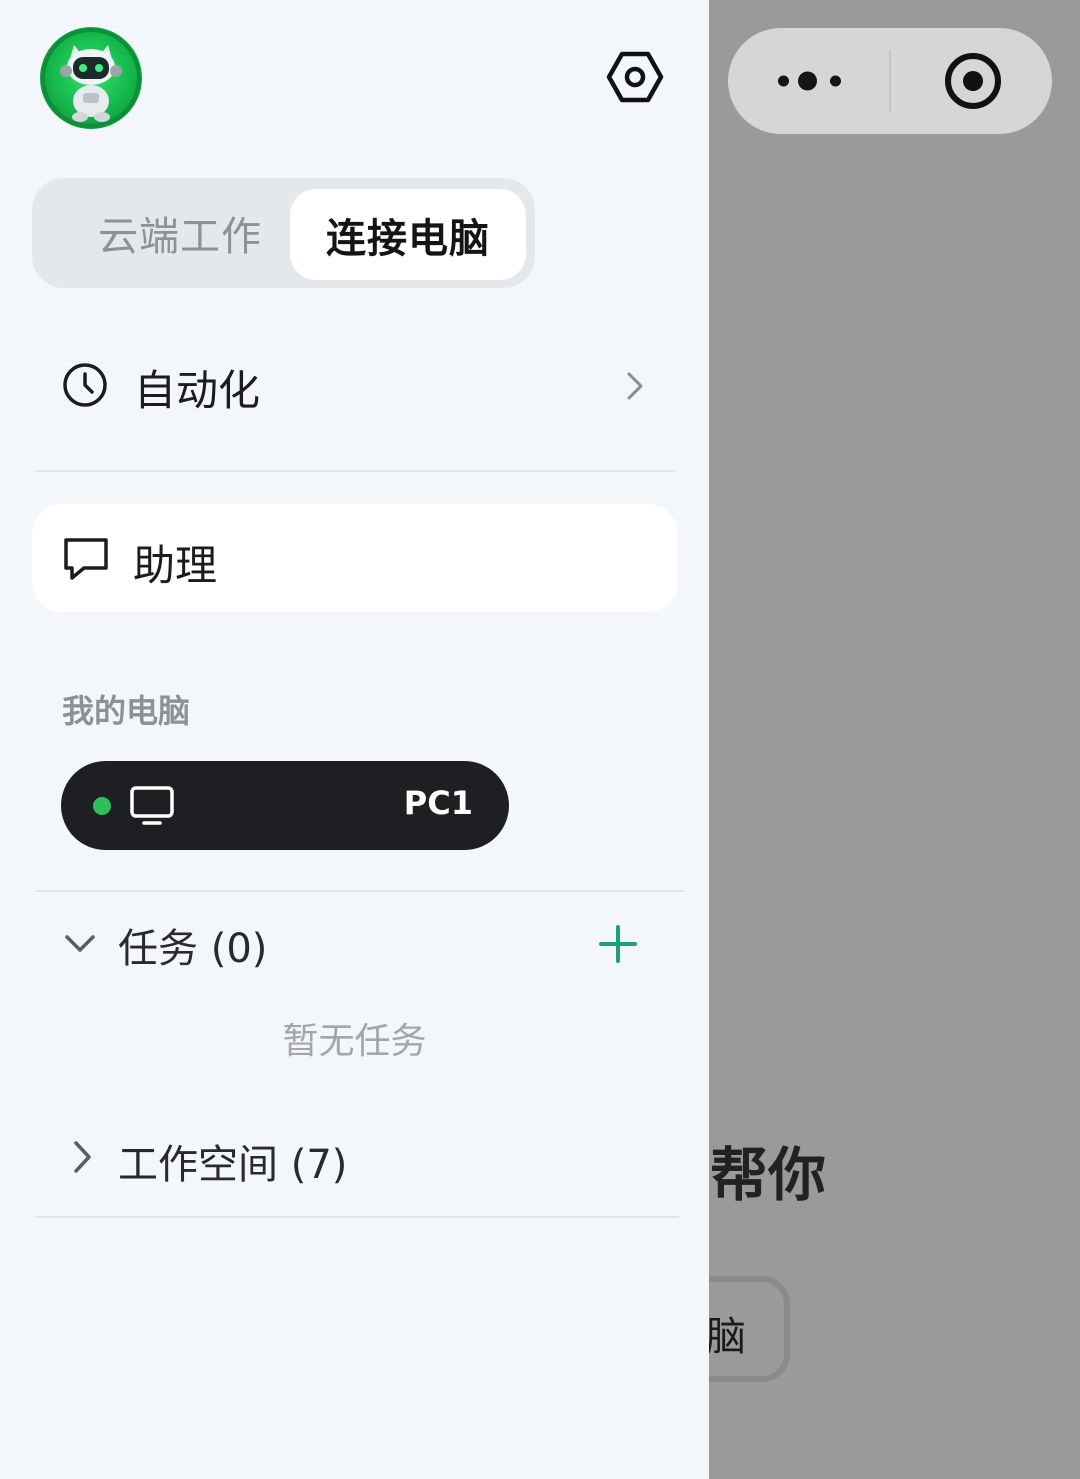 This screenshot has height=1479, width=1080. I want to click on mini-program-capsule, so click(890, 81).